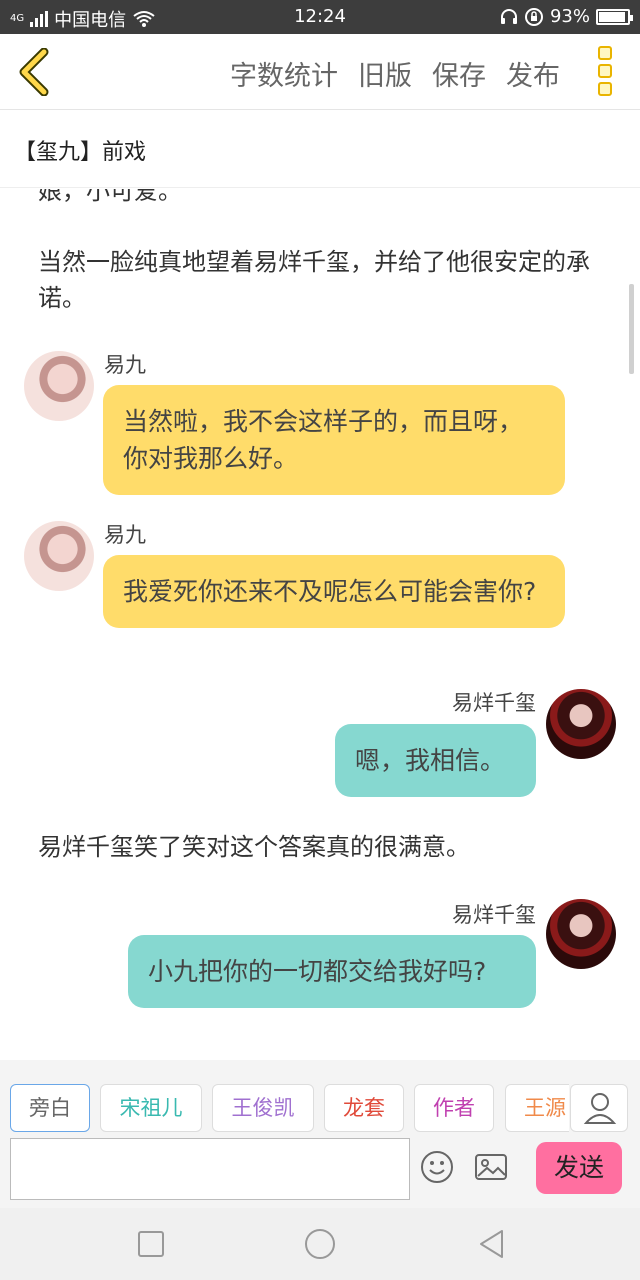  What do you see at coordinates (151, 1108) in the screenshot?
I see `character-tab: 宋祖儿` at bounding box center [151, 1108].